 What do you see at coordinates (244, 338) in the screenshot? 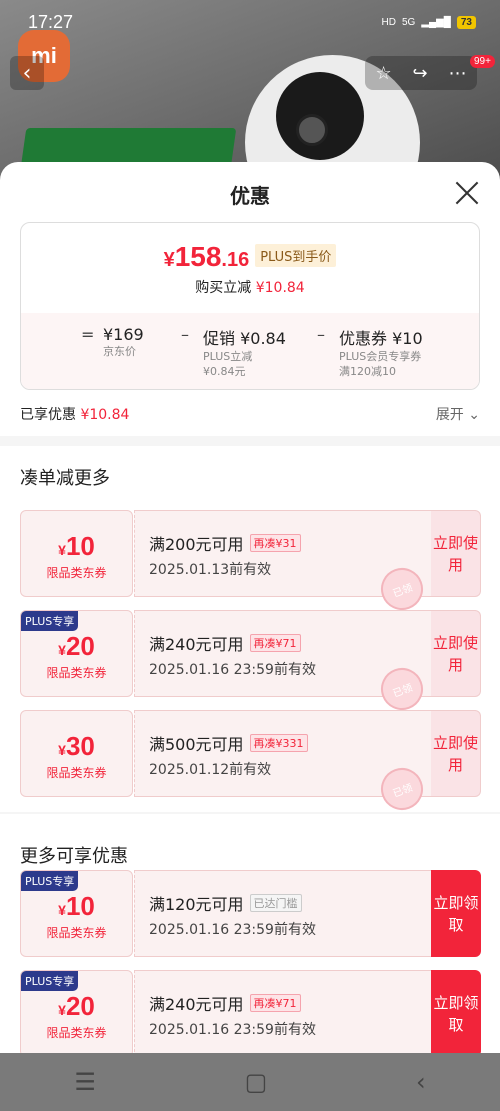
I see `breakdown-main: 促销 ¥0.84` at bounding box center [244, 338].